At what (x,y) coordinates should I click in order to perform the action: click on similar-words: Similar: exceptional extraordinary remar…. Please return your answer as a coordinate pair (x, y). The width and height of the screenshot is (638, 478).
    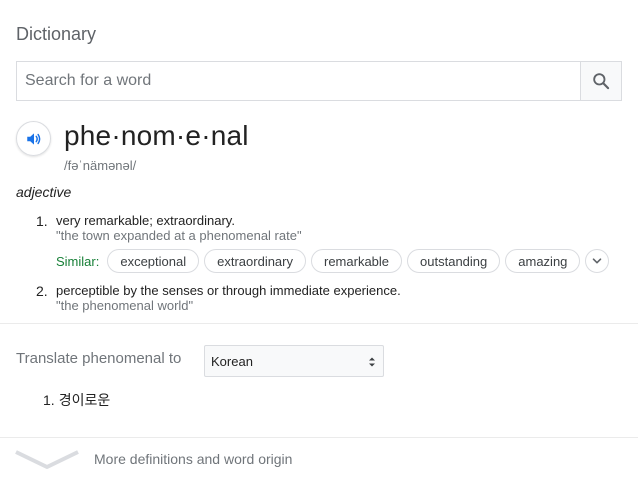
    Looking at the image, I should click on (333, 261).